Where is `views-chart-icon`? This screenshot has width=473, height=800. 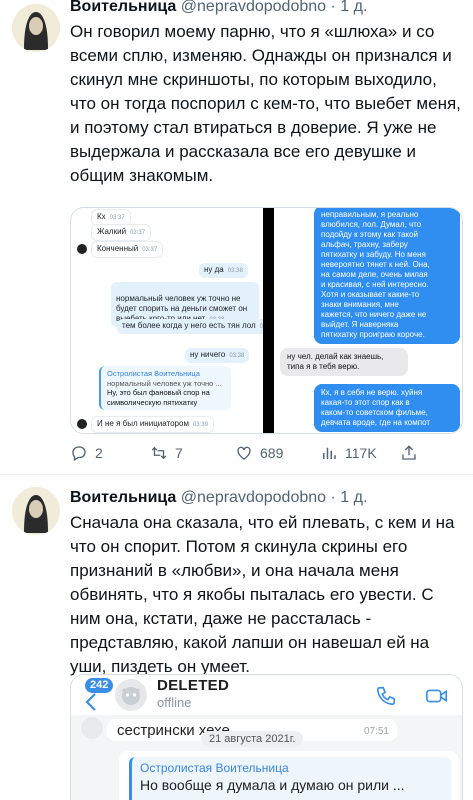 views-chart-icon is located at coordinates (329, 453).